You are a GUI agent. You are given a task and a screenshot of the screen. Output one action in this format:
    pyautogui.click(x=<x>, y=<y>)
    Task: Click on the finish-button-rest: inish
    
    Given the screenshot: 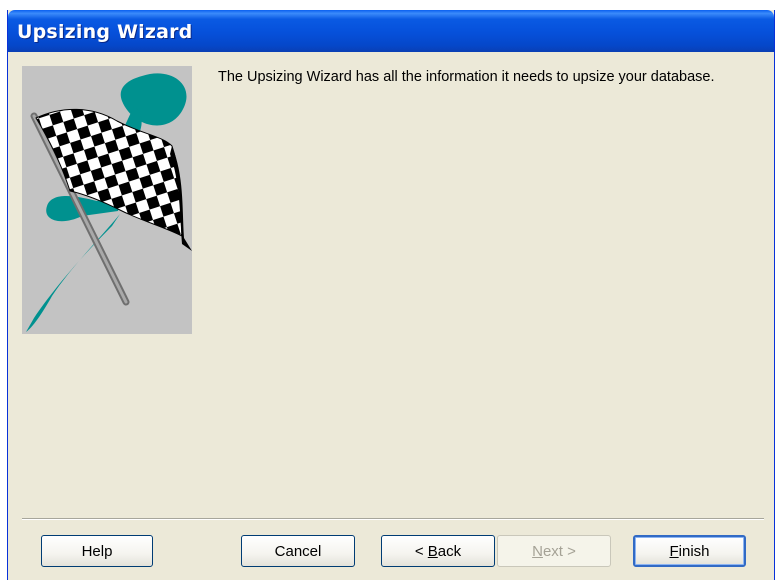 What is the action you would take?
    pyautogui.click(x=694, y=551)
    